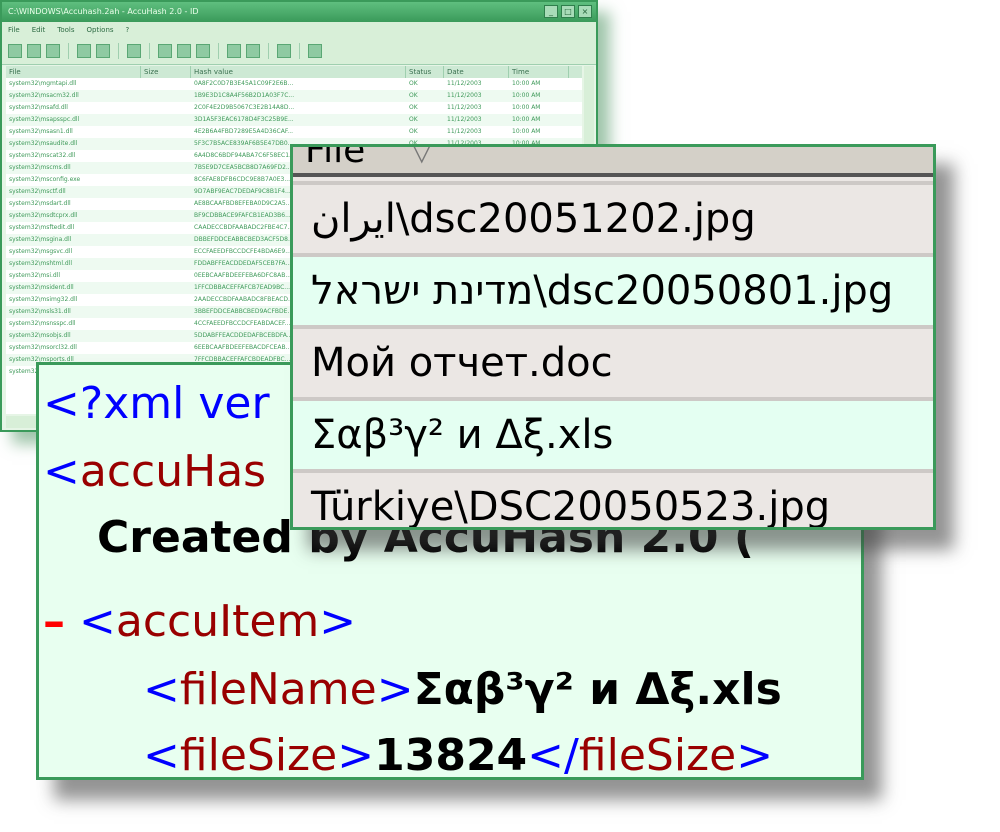 The width and height of the screenshot is (1000, 832). What do you see at coordinates (568, 11) in the screenshot?
I see `maximize-button: □` at bounding box center [568, 11].